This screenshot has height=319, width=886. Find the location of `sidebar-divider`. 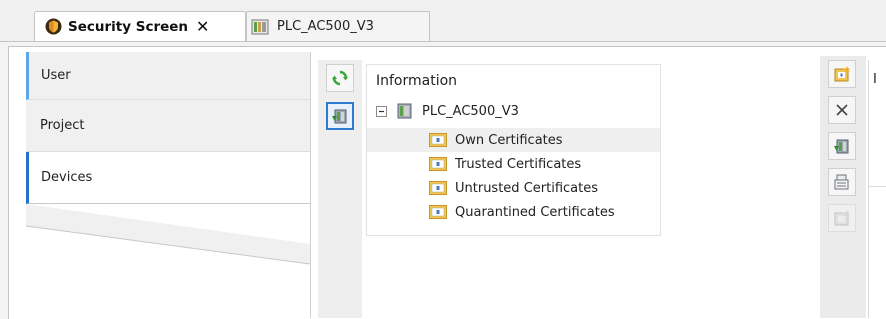

sidebar-divider is located at coordinates (310, 185).